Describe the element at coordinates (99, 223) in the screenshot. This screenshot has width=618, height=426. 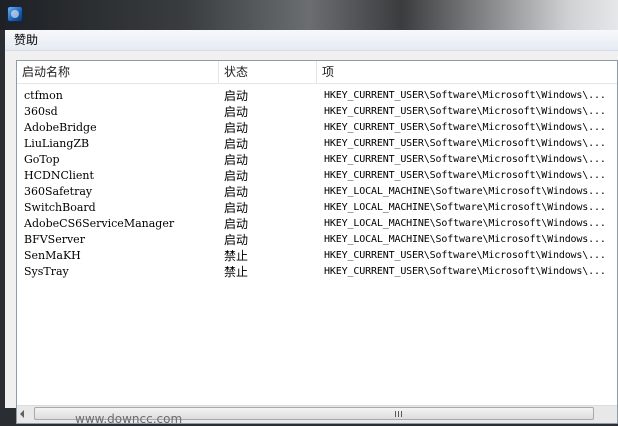
I see `row-name: AdobeCS6ServiceManager` at that location.